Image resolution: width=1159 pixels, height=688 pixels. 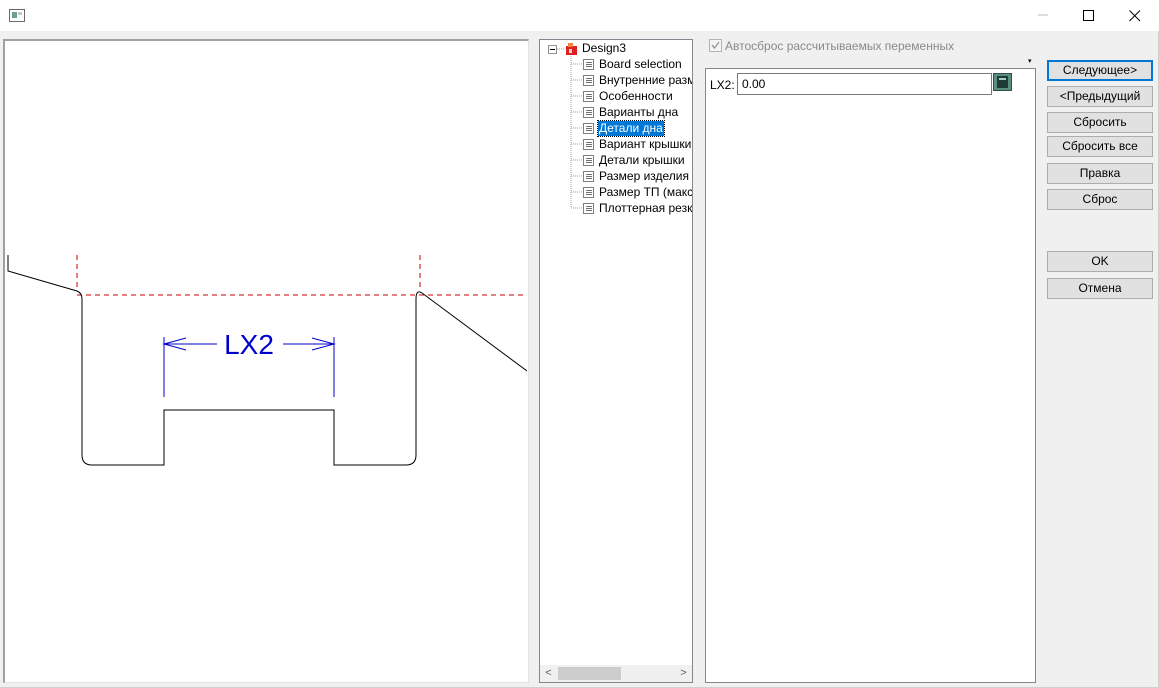 What do you see at coordinates (644, 176) in the screenshot?
I see `tree-item-label: Размер изделия` at bounding box center [644, 176].